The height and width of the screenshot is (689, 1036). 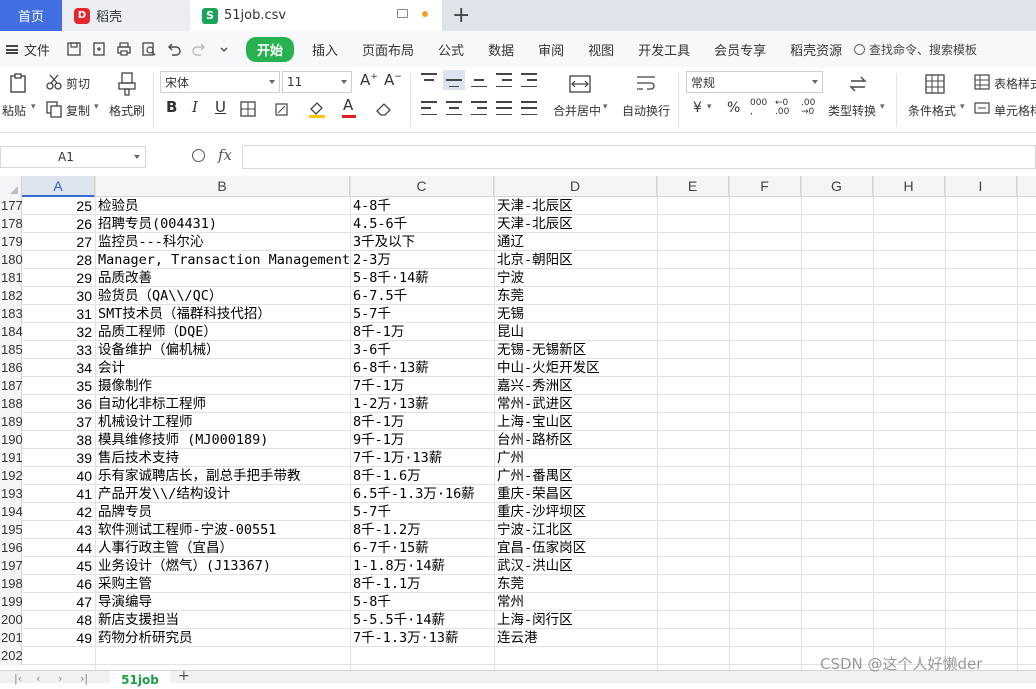 I want to click on cell-c: 7千-1.3万·13薪, so click(x=423, y=638).